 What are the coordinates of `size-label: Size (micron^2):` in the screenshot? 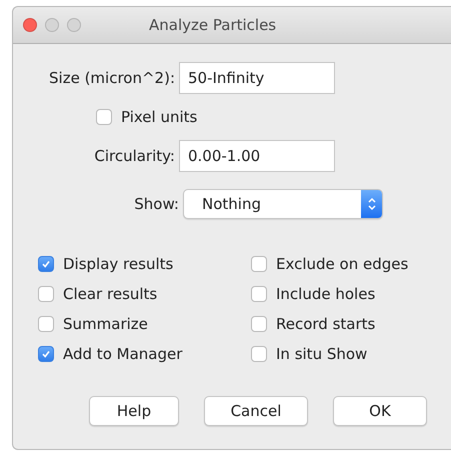 It's located at (112, 78).